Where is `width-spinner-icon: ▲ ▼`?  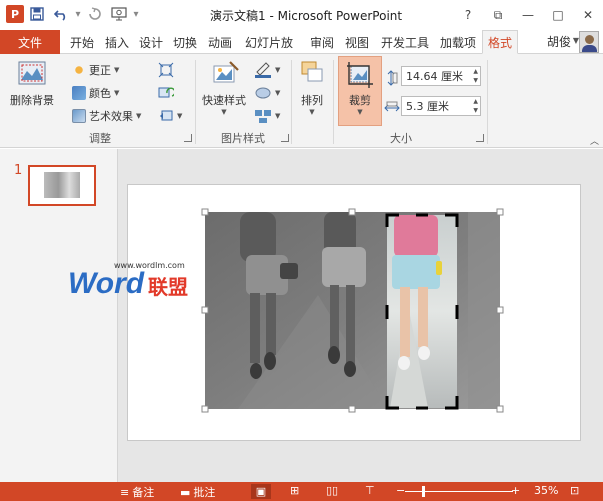 width-spinner-icon: ▲ ▼ is located at coordinates (475, 106).